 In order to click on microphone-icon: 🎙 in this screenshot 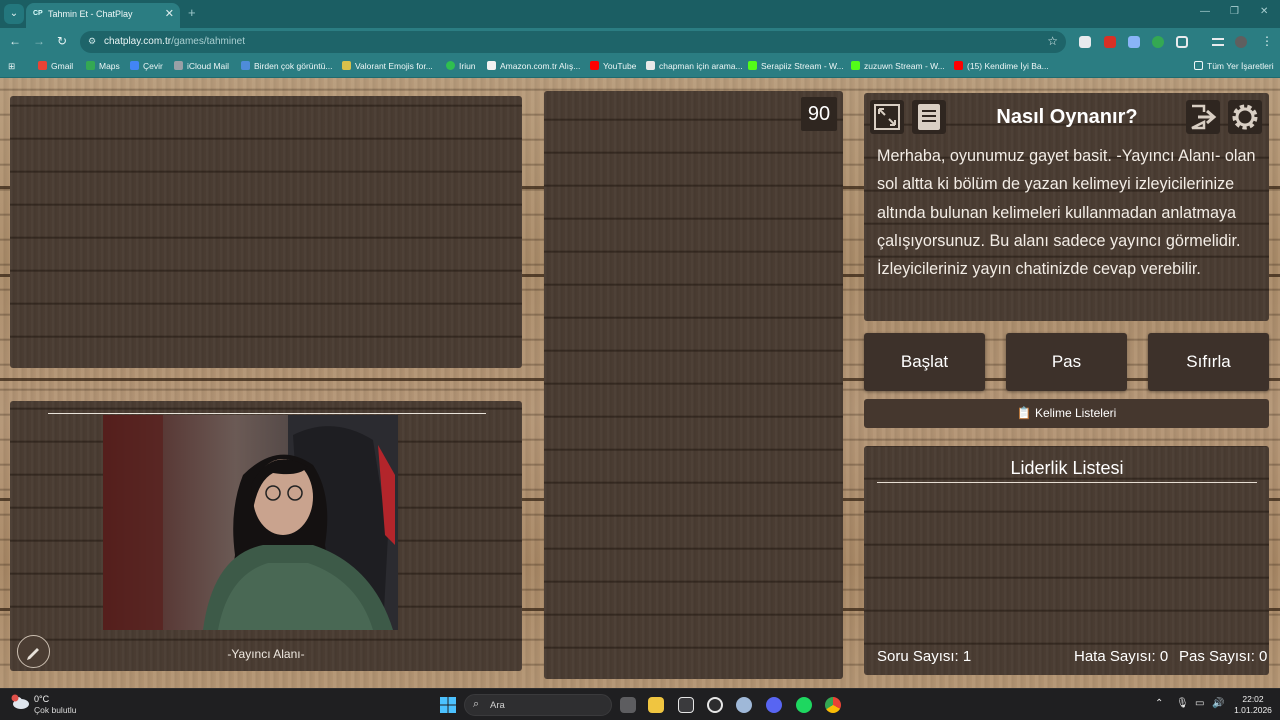, I will do `click(1182, 703)`.